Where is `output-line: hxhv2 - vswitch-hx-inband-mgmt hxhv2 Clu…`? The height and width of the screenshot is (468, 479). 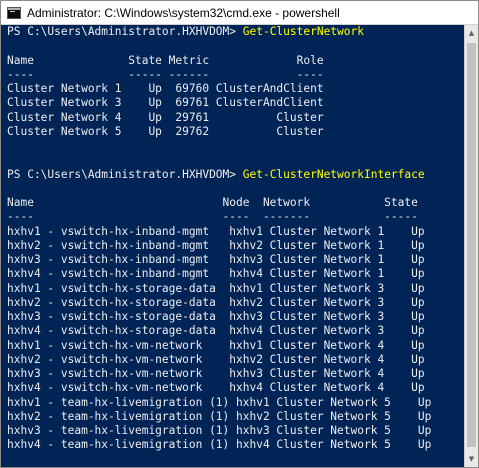 output-line: hxhv2 - vswitch-hx-inband-mgmt hxhv2 Clu… is located at coordinates (216, 245).